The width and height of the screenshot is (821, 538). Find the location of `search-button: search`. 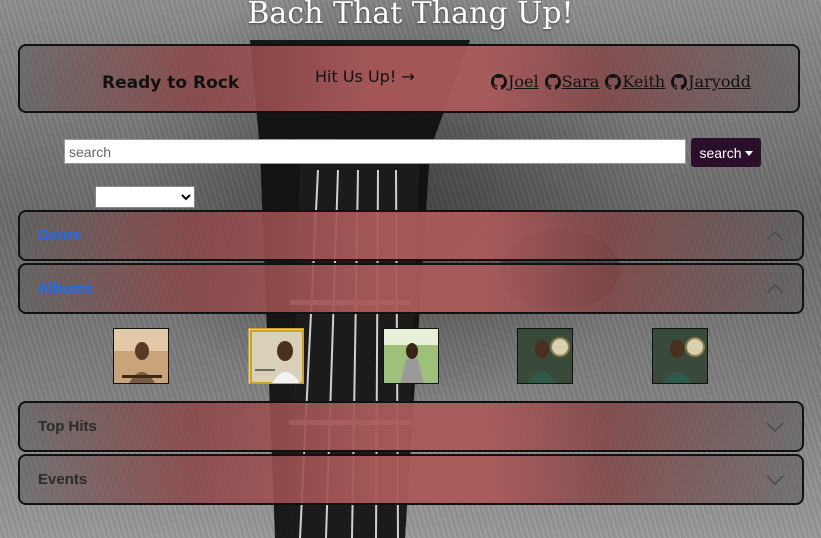

search-button: search is located at coordinates (726, 152).